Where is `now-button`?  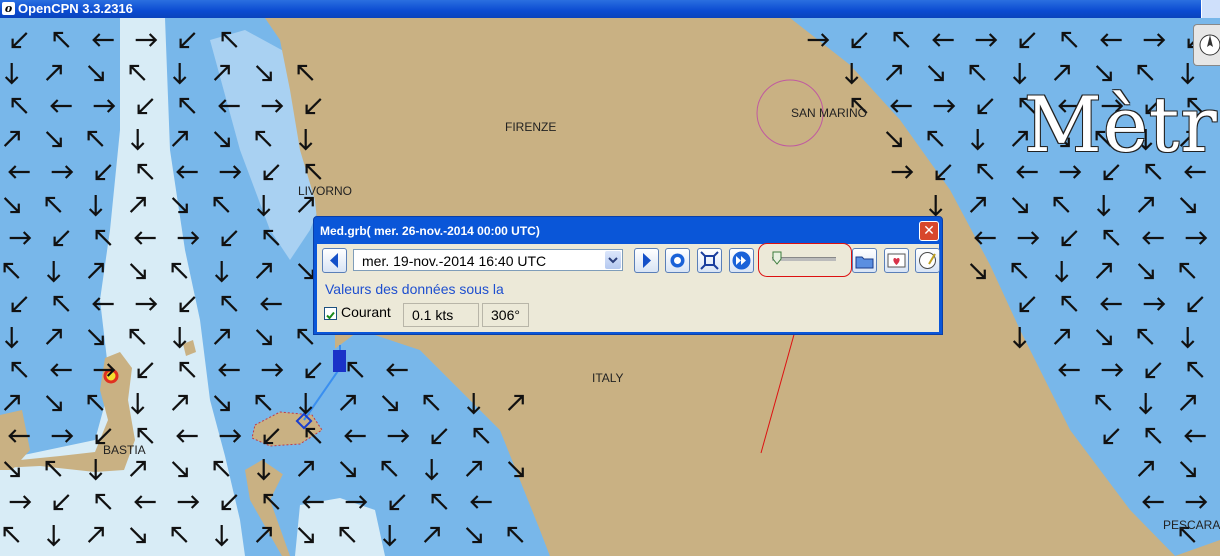
now-button is located at coordinates (677, 260).